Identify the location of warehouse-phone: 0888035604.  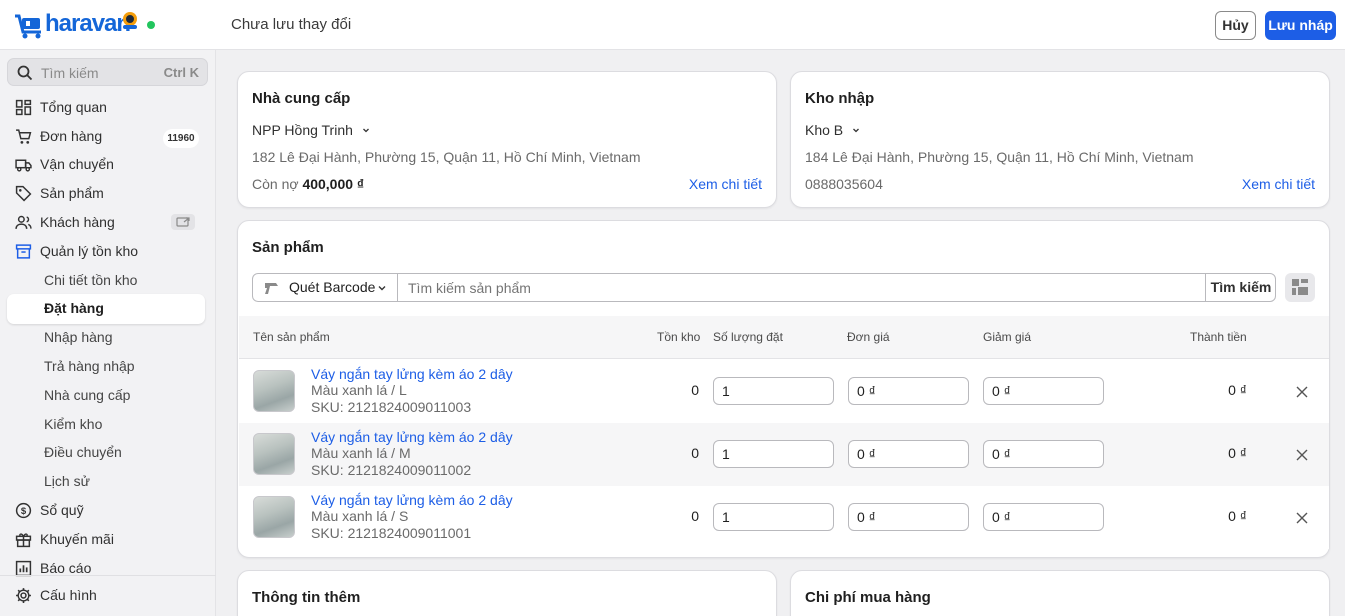
(844, 184).